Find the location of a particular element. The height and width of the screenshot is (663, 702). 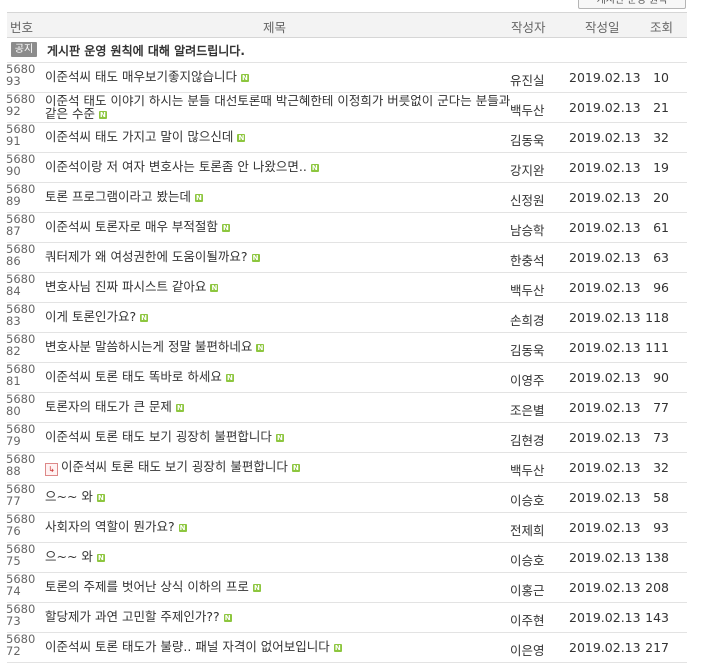

post-author: 한충석 is located at coordinates (527, 259).